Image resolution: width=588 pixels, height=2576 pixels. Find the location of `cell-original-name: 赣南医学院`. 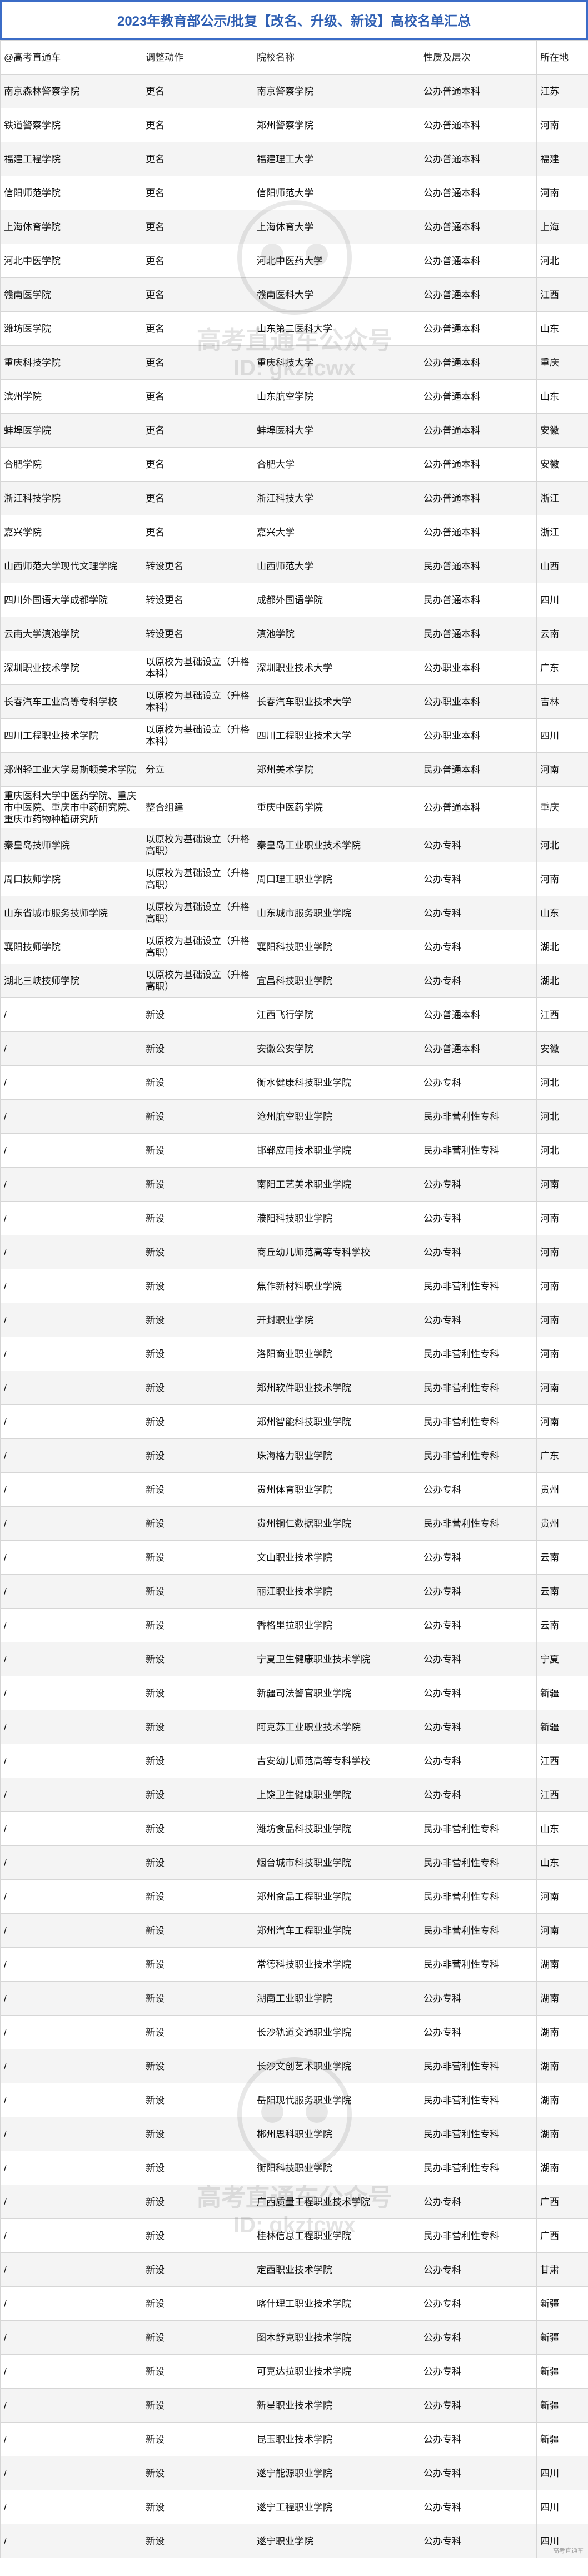

cell-original-name: 赣南医学院 is located at coordinates (71, 294).